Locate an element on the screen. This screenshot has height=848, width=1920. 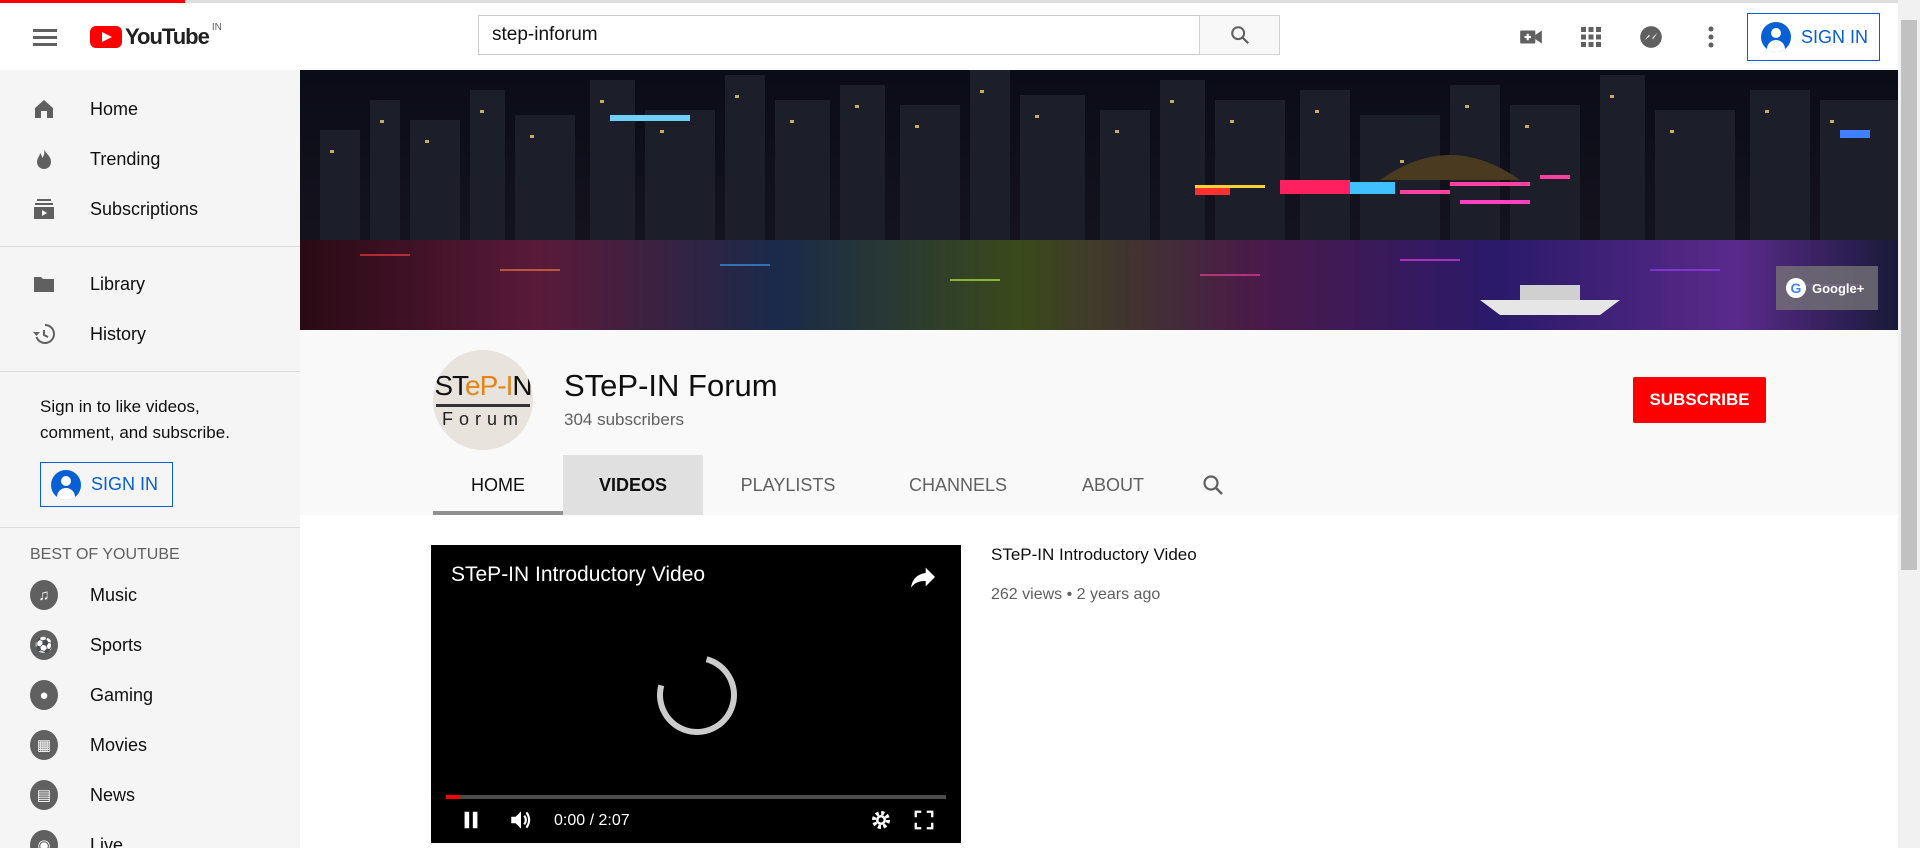
sidebar-item-label: History is located at coordinates (118, 333).